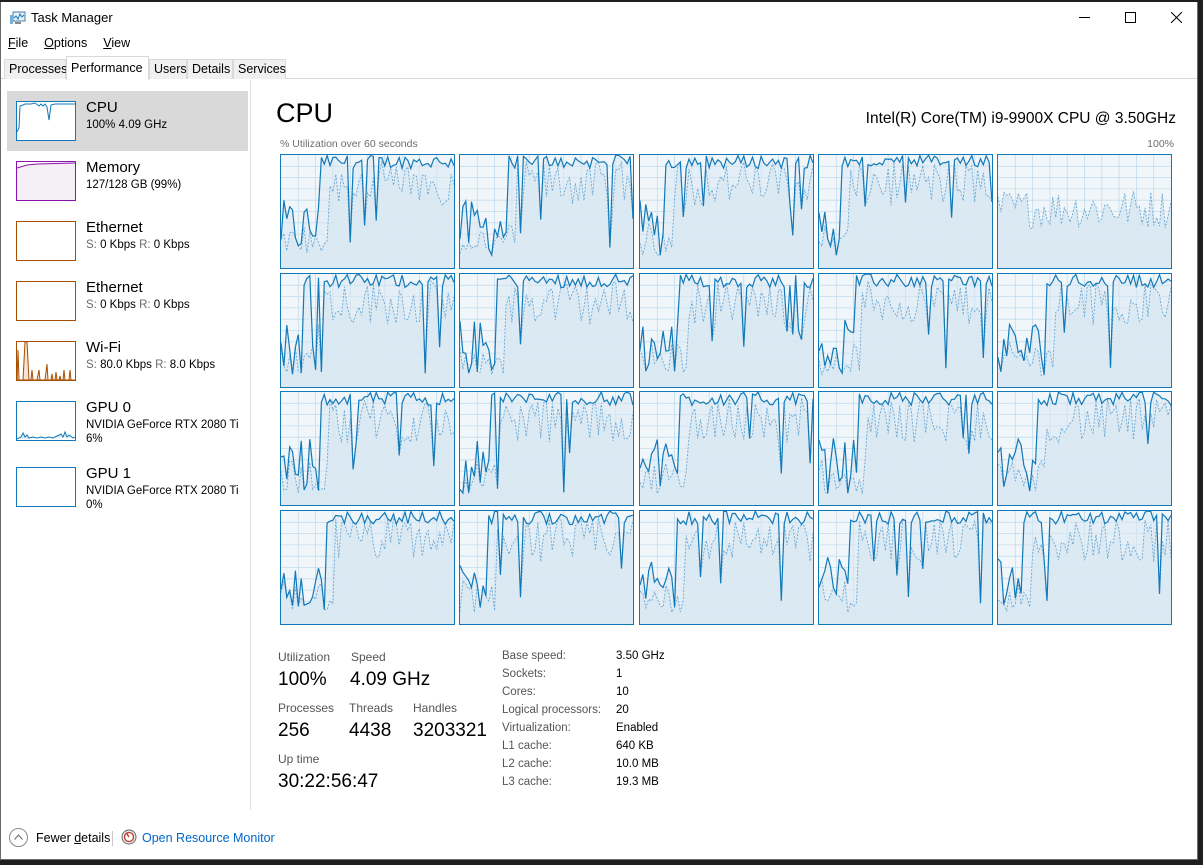 The image size is (1203, 865). I want to click on menu-view-label: iew, so click(121, 43).